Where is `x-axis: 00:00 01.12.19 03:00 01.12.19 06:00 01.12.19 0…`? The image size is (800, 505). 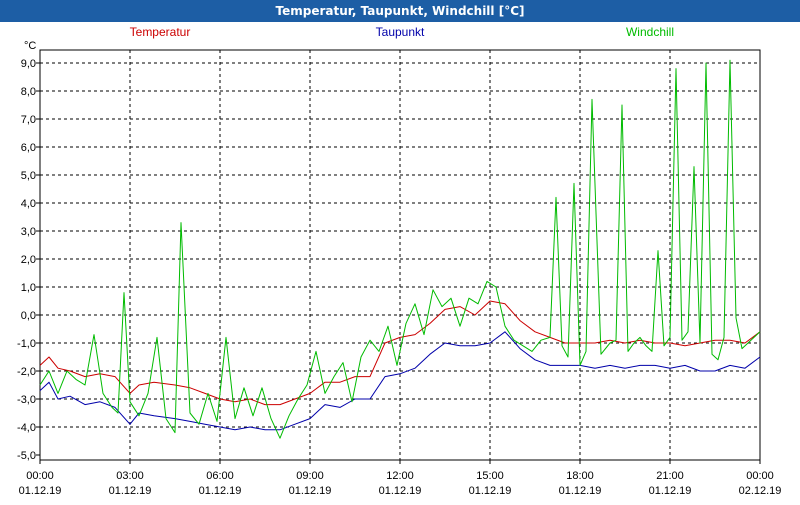 x-axis: 00:00 01.12.19 03:00 01.12.19 06:00 01.12.19 0… is located at coordinates (400, 478).